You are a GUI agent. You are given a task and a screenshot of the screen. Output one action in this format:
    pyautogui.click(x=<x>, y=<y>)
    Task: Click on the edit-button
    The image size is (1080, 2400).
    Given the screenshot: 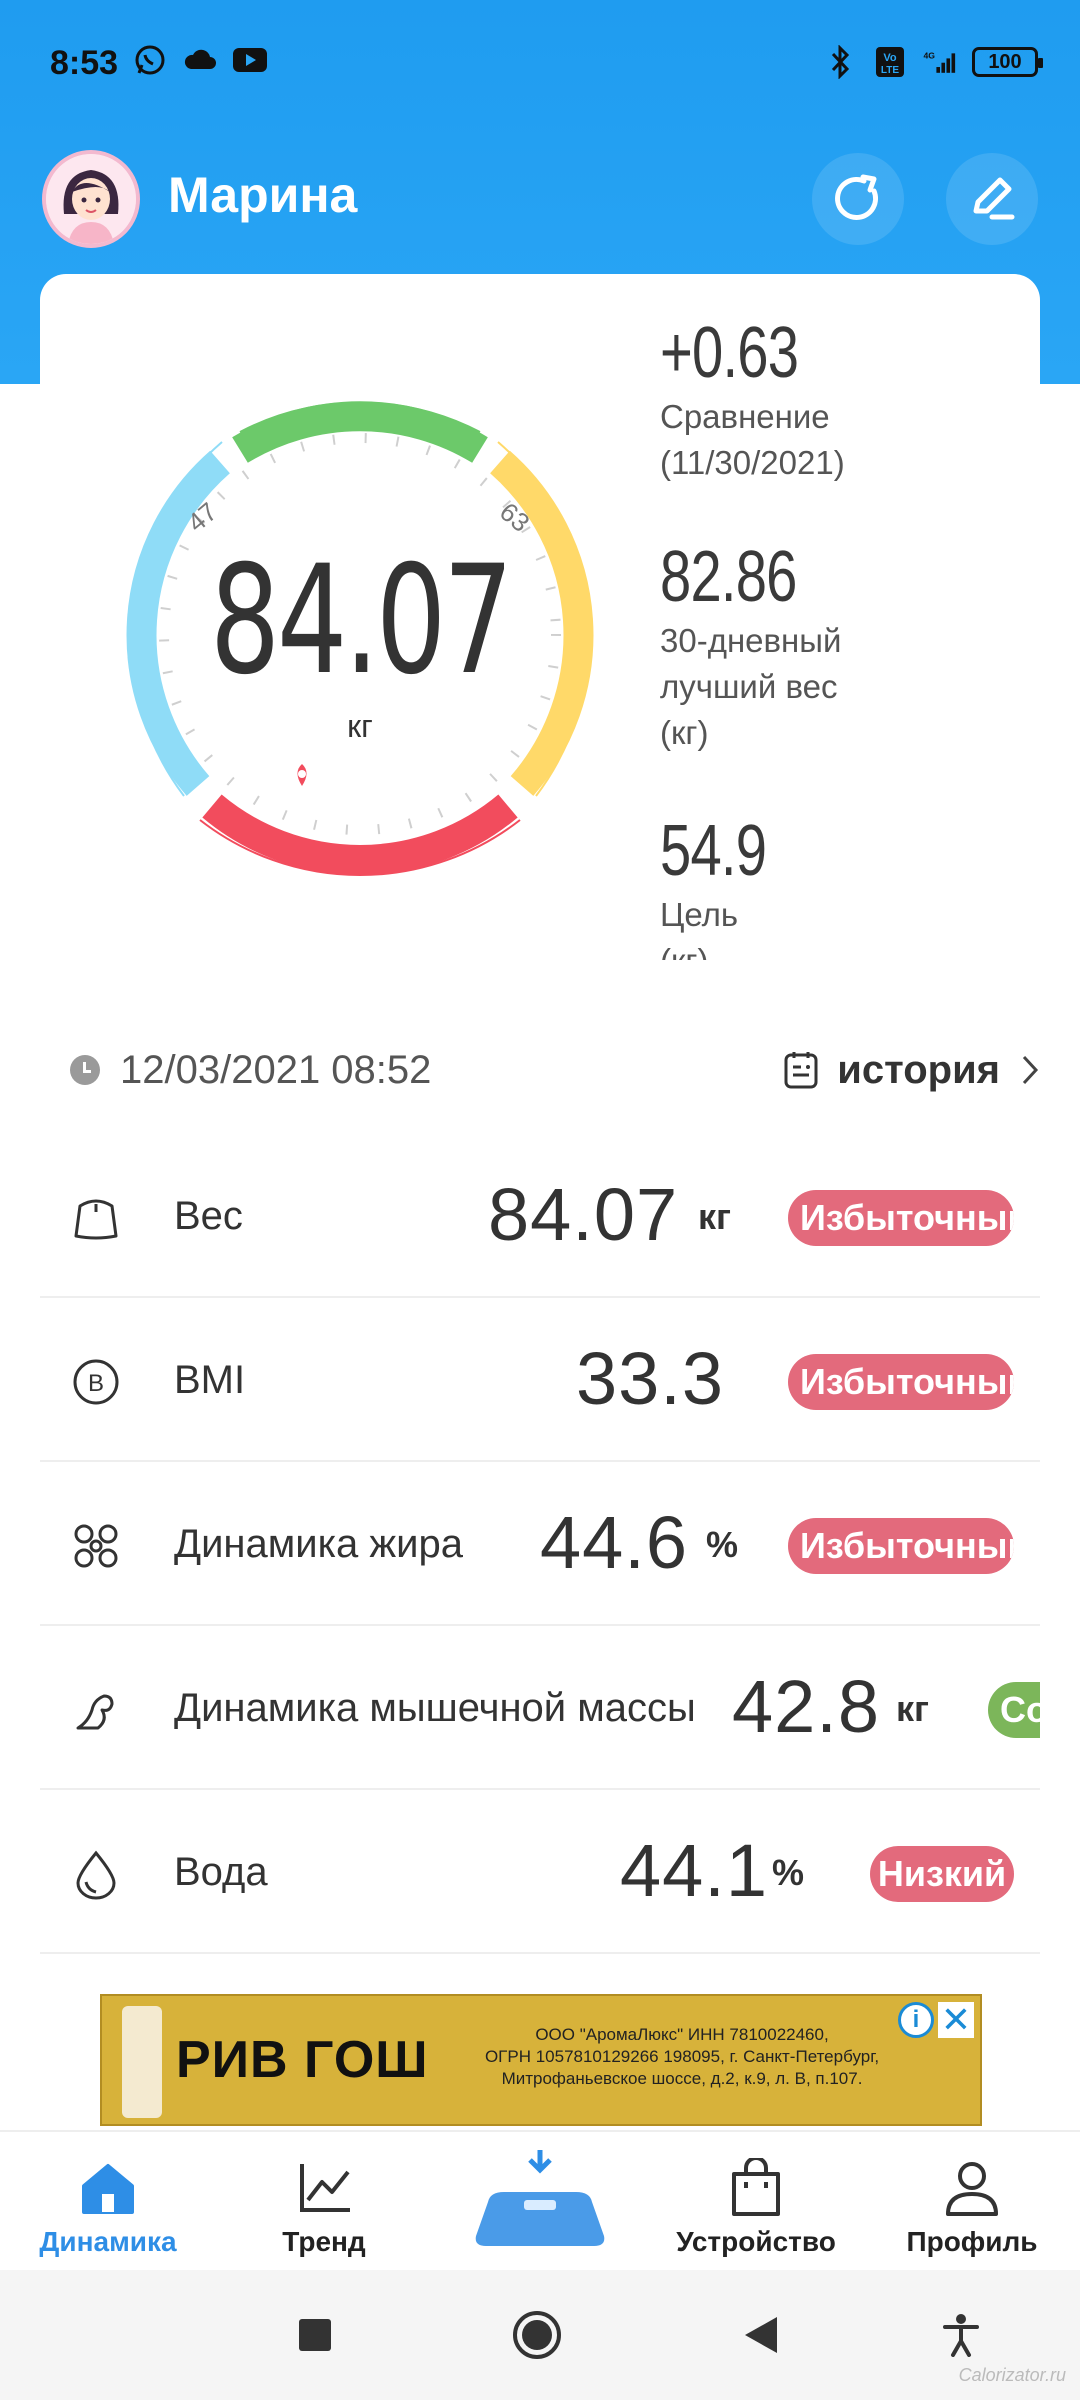 What is the action you would take?
    pyautogui.click(x=992, y=199)
    